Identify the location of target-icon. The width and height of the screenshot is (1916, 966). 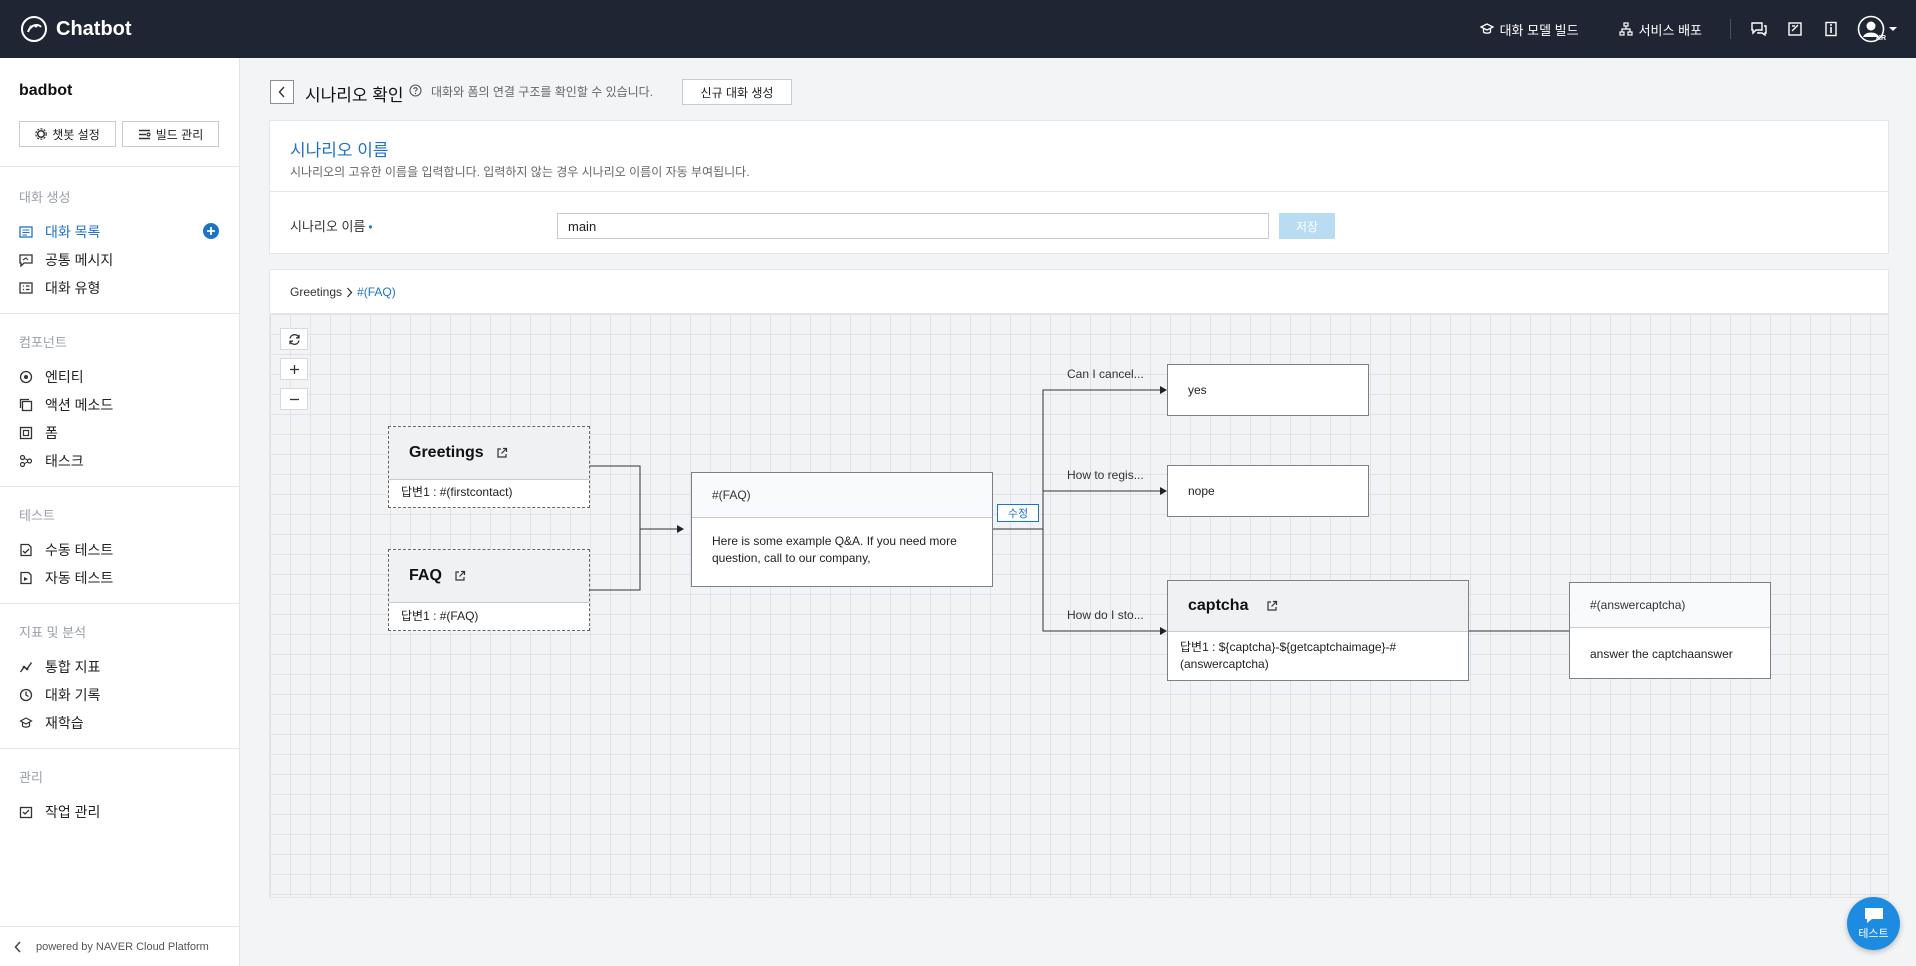
(26, 377).